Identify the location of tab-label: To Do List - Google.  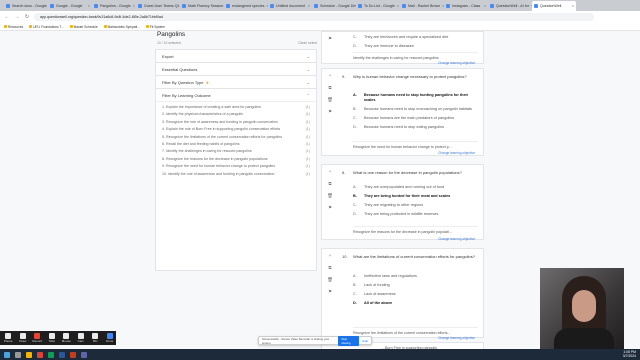
(379, 6).